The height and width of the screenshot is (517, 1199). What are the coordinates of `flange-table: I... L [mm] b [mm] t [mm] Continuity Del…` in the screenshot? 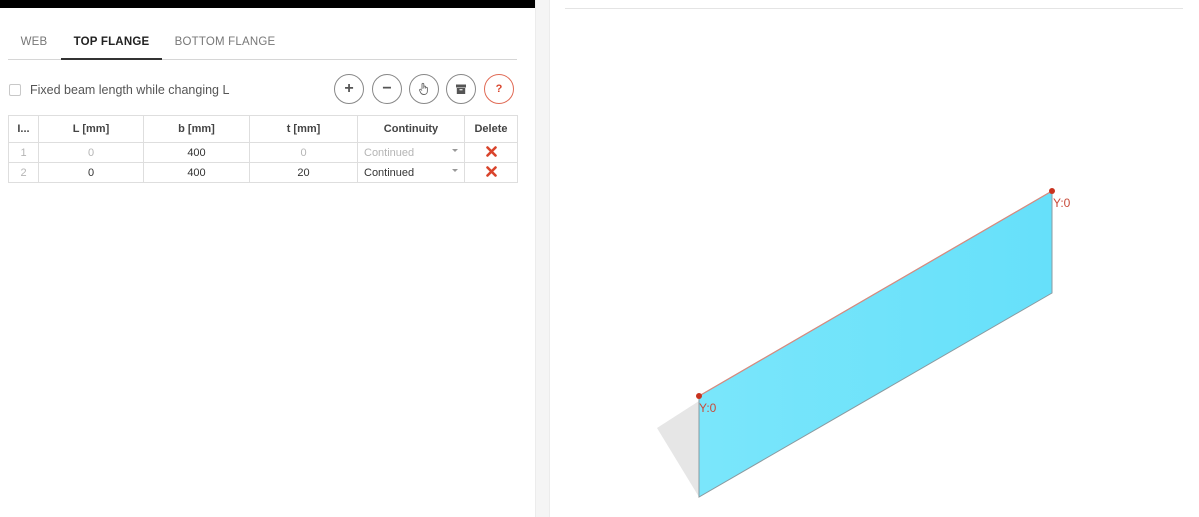 It's located at (263, 149).